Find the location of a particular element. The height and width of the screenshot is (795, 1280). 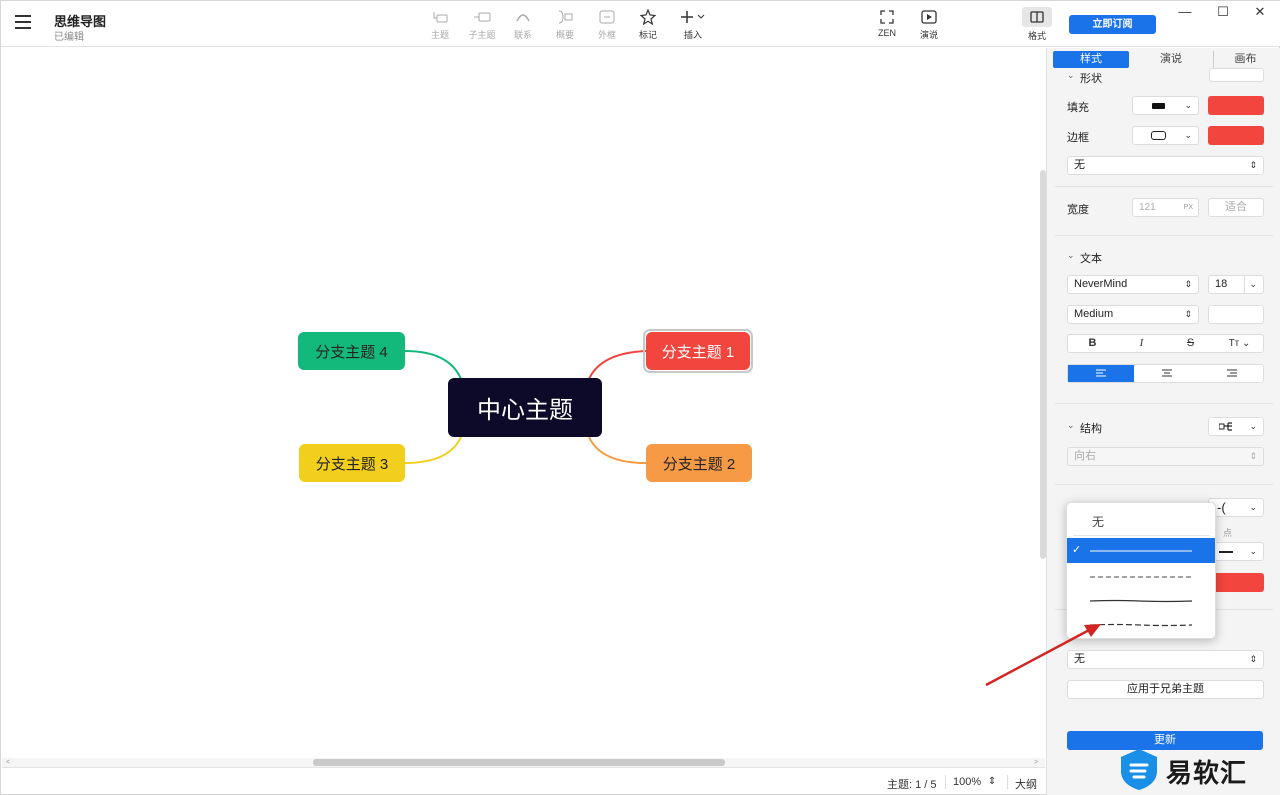

branch-topic-1: 分支主题 1 is located at coordinates (698, 351).